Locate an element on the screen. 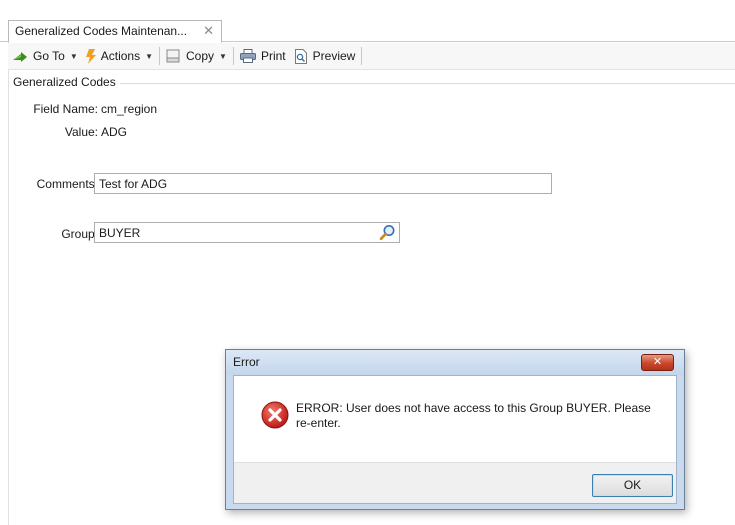  lightning-icon is located at coordinates (90, 56).